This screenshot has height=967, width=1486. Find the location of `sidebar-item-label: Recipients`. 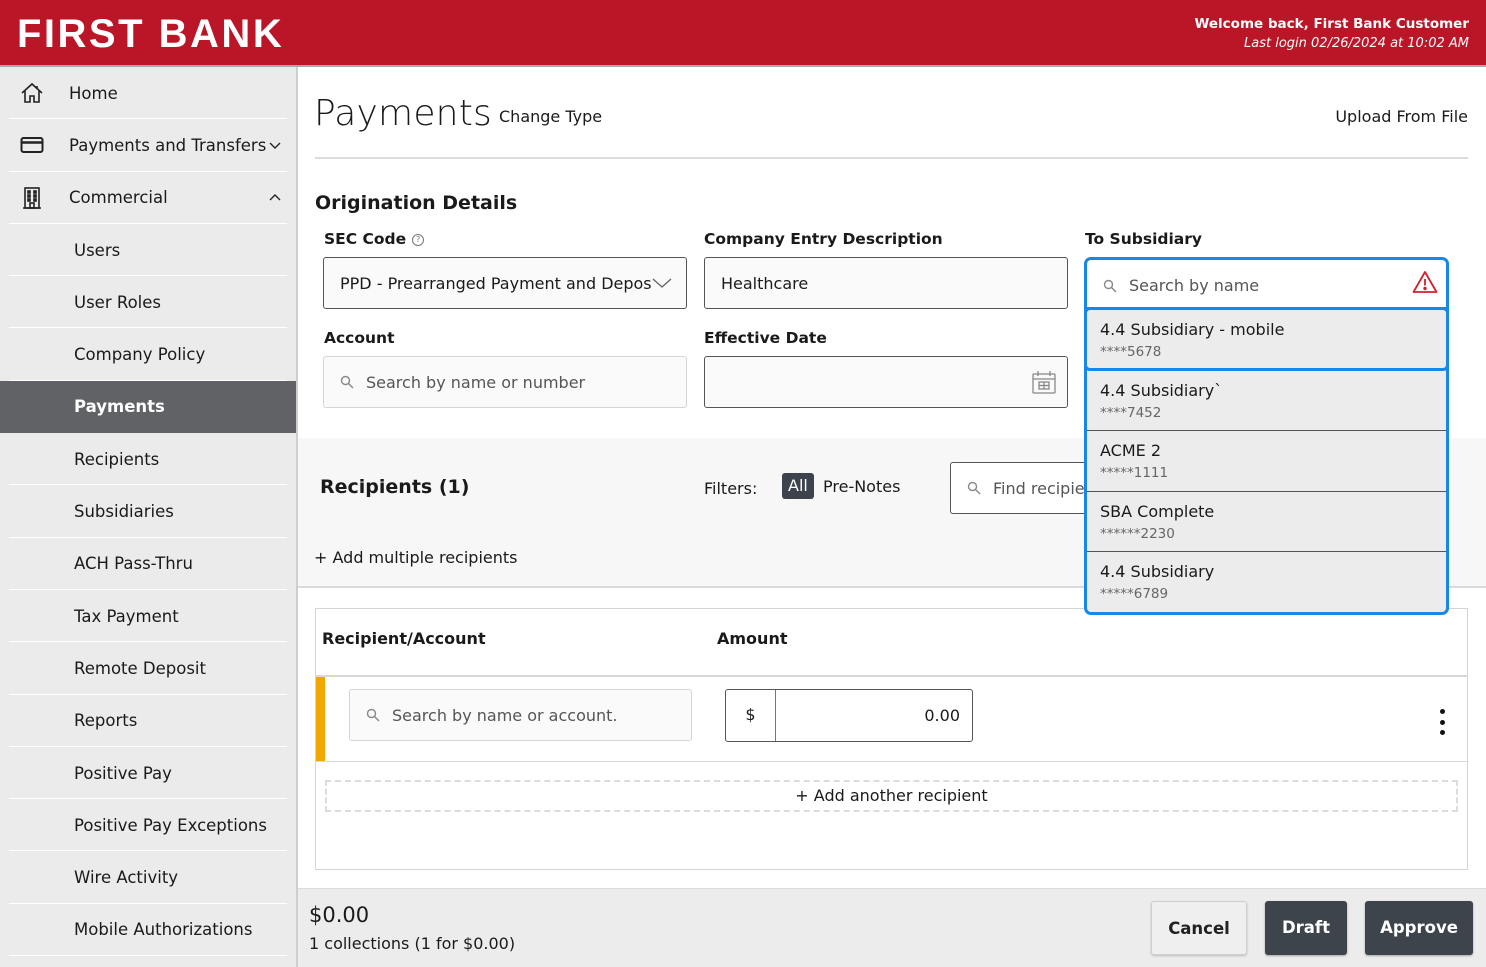

sidebar-item-label: Recipients is located at coordinates (117, 459).